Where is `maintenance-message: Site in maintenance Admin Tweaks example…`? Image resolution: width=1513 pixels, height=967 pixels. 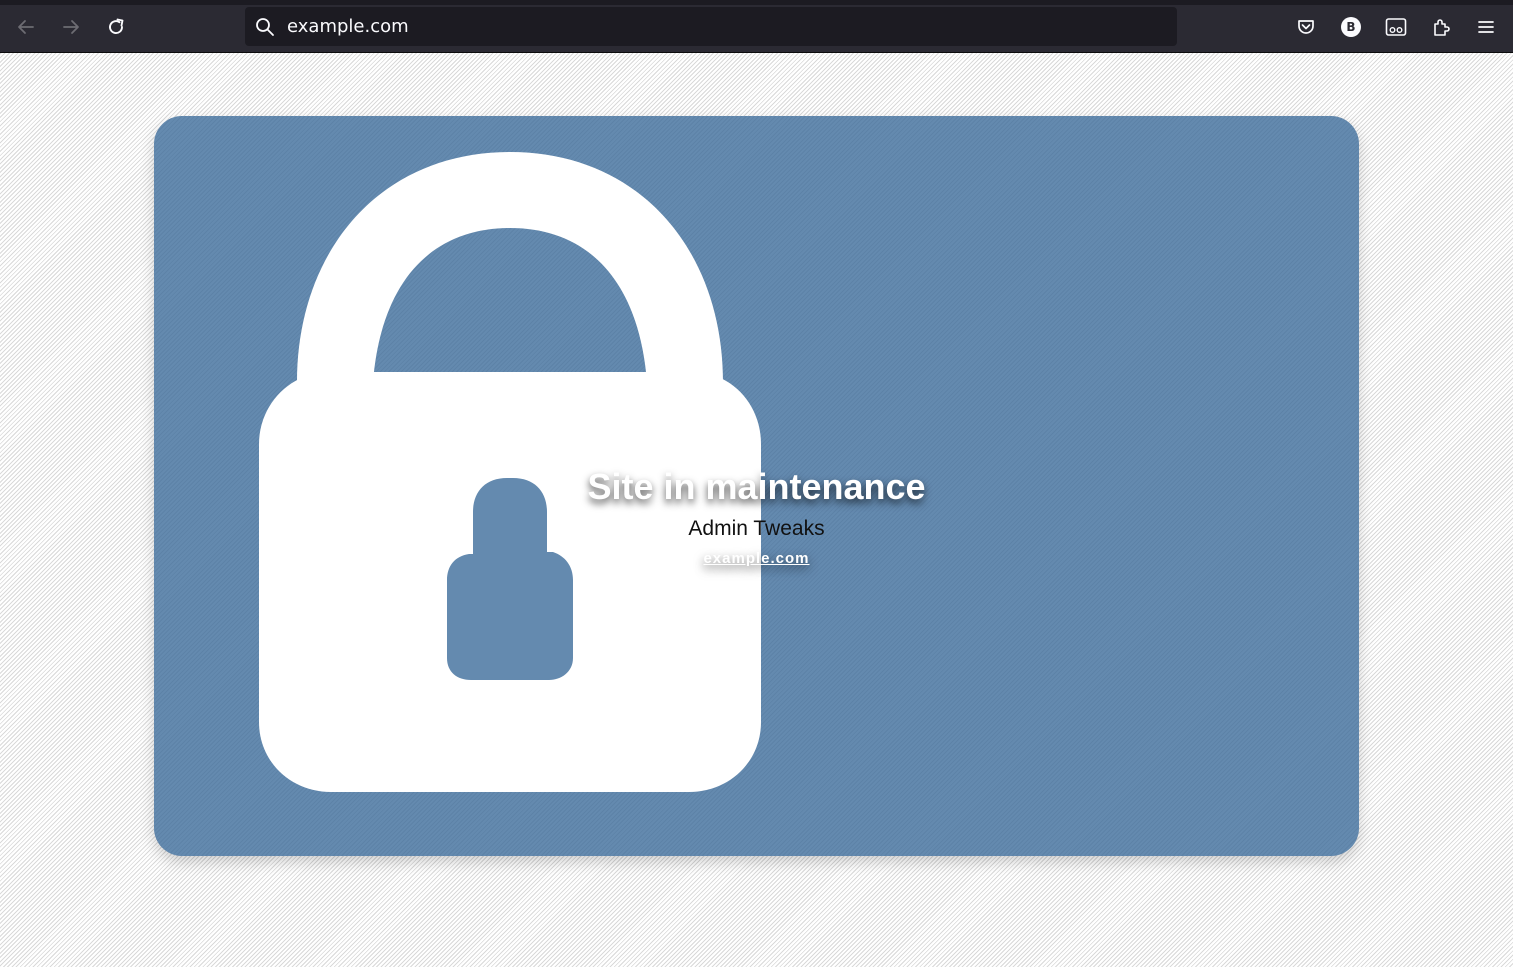 maintenance-message: Site in maintenance Admin Tweaks example… is located at coordinates (756, 516).